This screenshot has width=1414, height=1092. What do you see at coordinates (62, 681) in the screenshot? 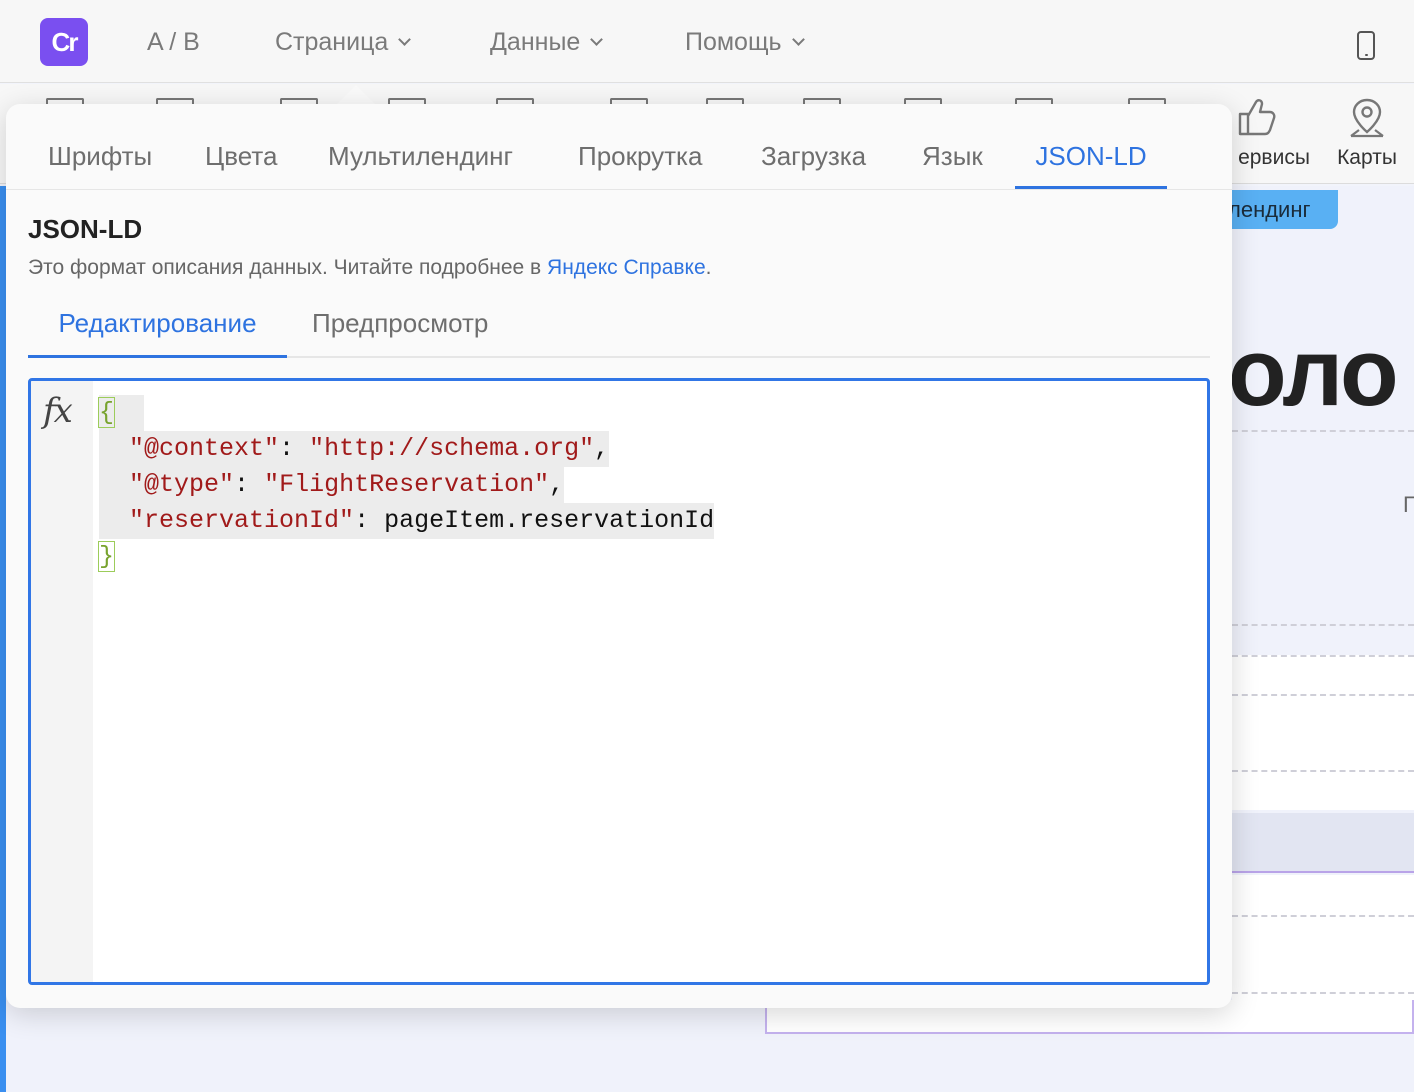
I see `editor-gutter: fx` at bounding box center [62, 681].